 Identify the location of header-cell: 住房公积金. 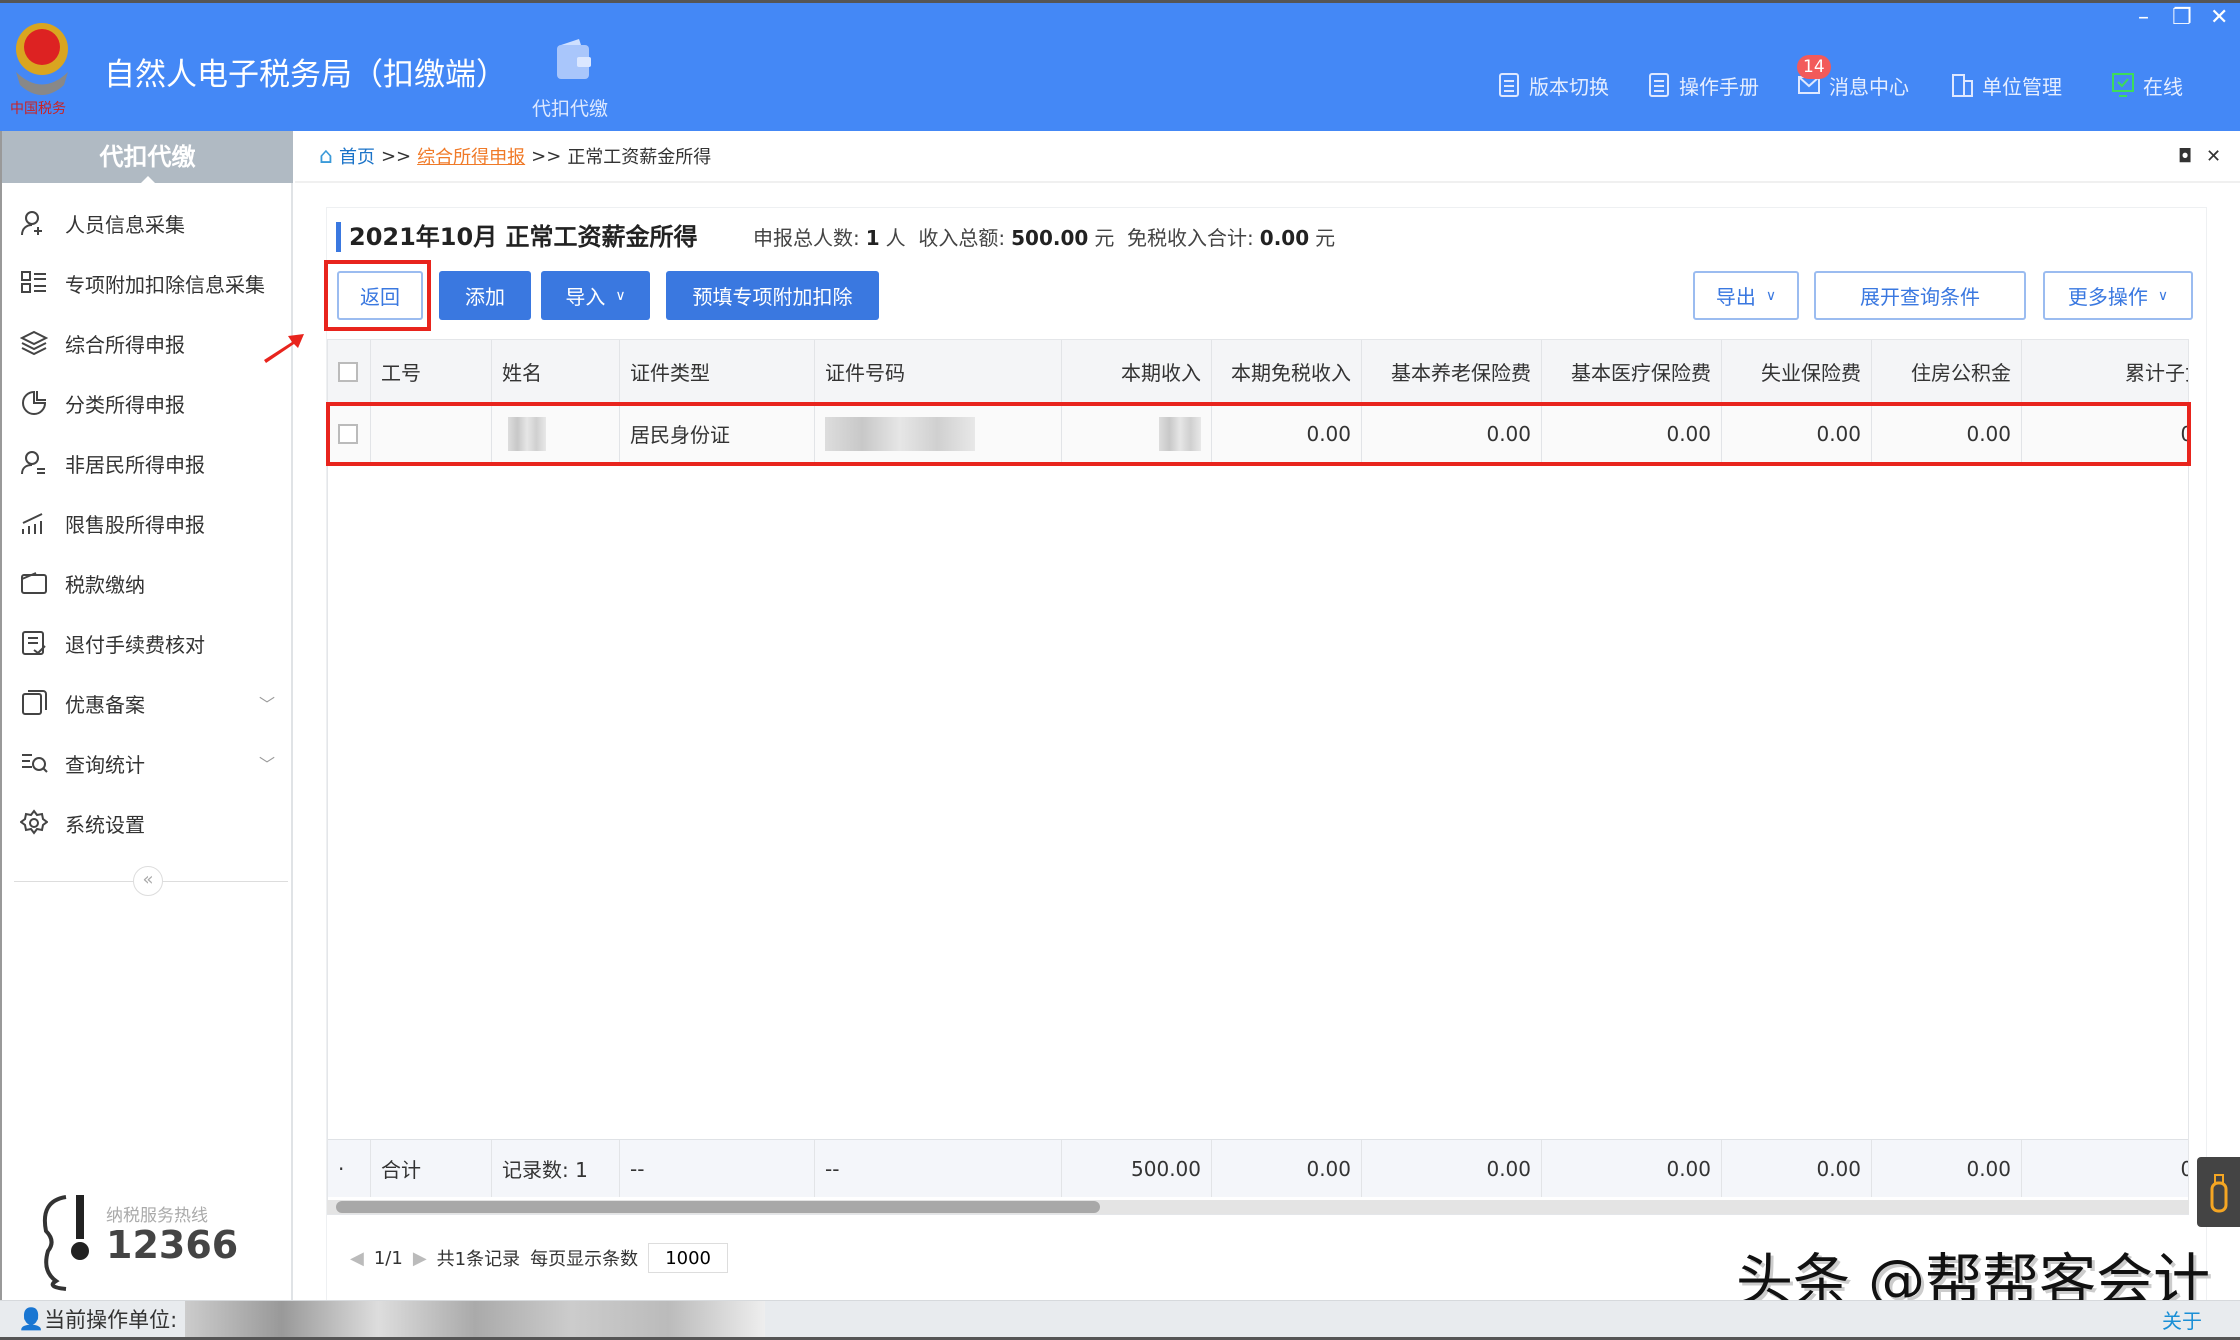
(1947, 371).